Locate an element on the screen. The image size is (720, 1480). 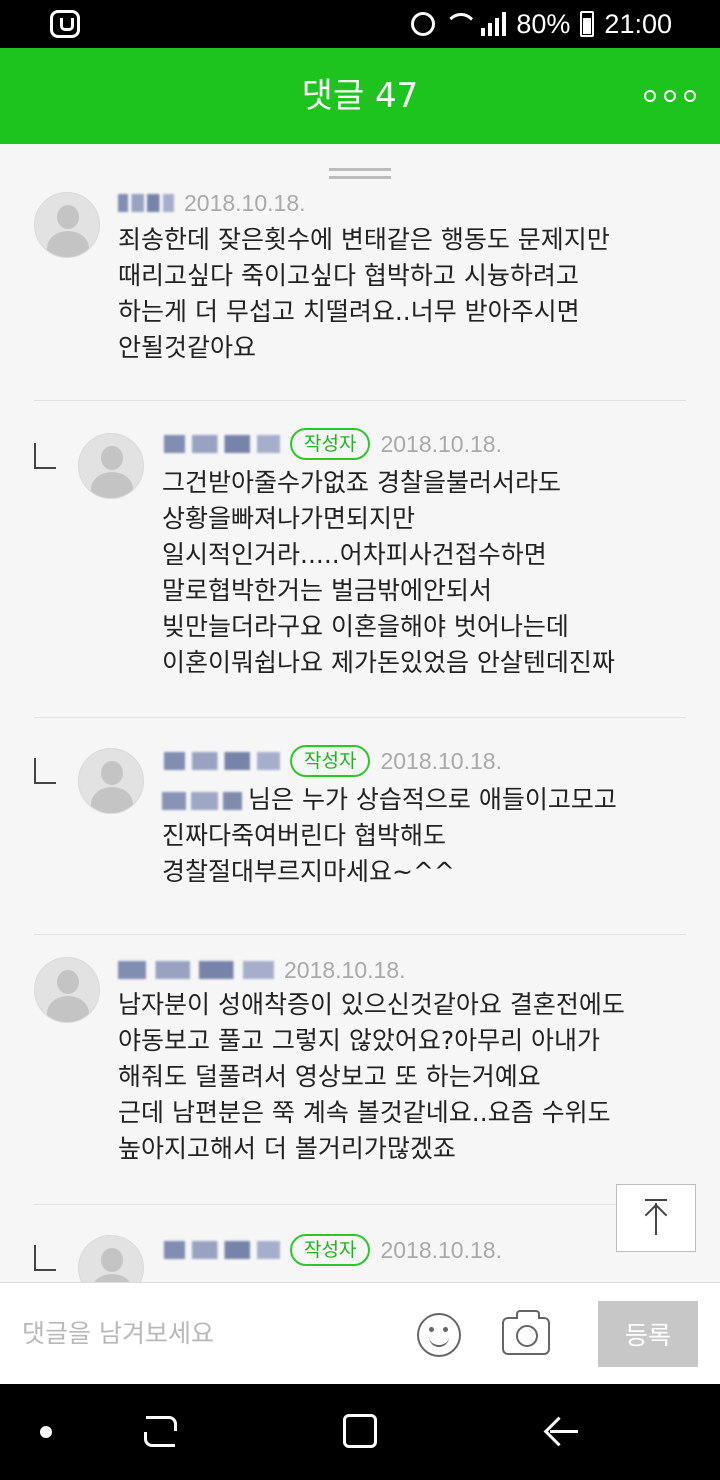
battery-icon is located at coordinates (587, 24).